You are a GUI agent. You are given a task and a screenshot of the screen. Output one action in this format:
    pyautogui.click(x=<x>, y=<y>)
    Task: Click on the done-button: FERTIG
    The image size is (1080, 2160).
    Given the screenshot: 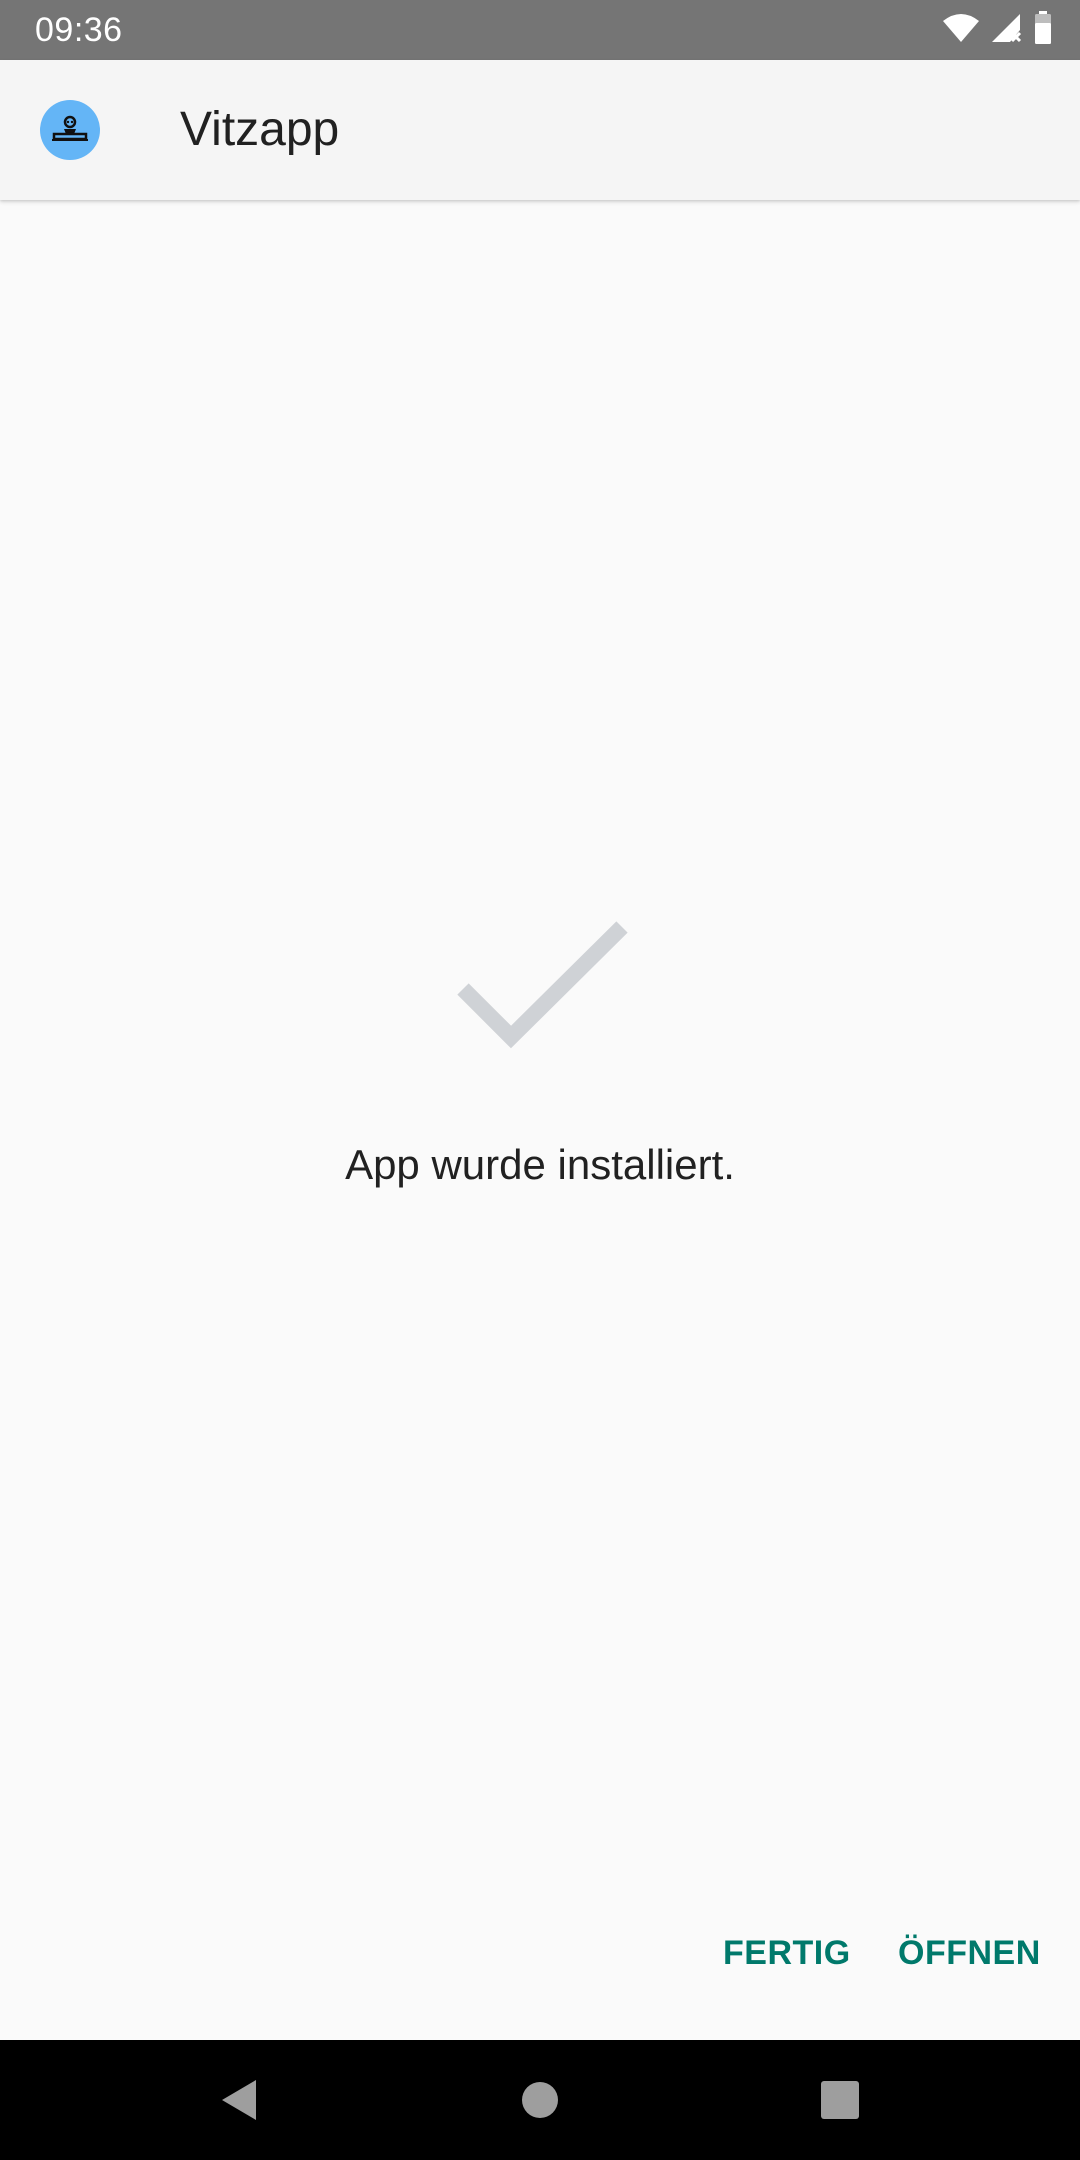 What is the action you would take?
    pyautogui.click(x=787, y=1953)
    